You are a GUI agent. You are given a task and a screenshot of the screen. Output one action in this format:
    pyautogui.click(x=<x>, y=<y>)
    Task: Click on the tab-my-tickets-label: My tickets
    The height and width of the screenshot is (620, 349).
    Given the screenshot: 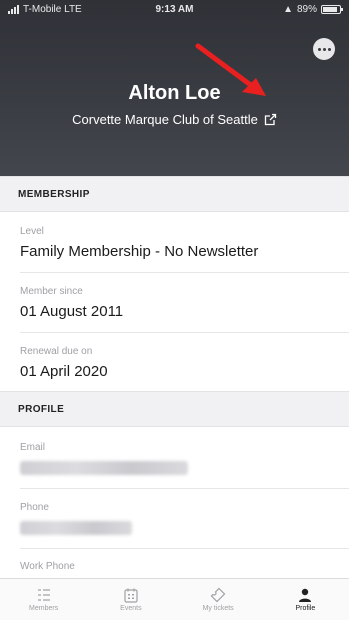 What is the action you would take?
    pyautogui.click(x=218, y=608)
    